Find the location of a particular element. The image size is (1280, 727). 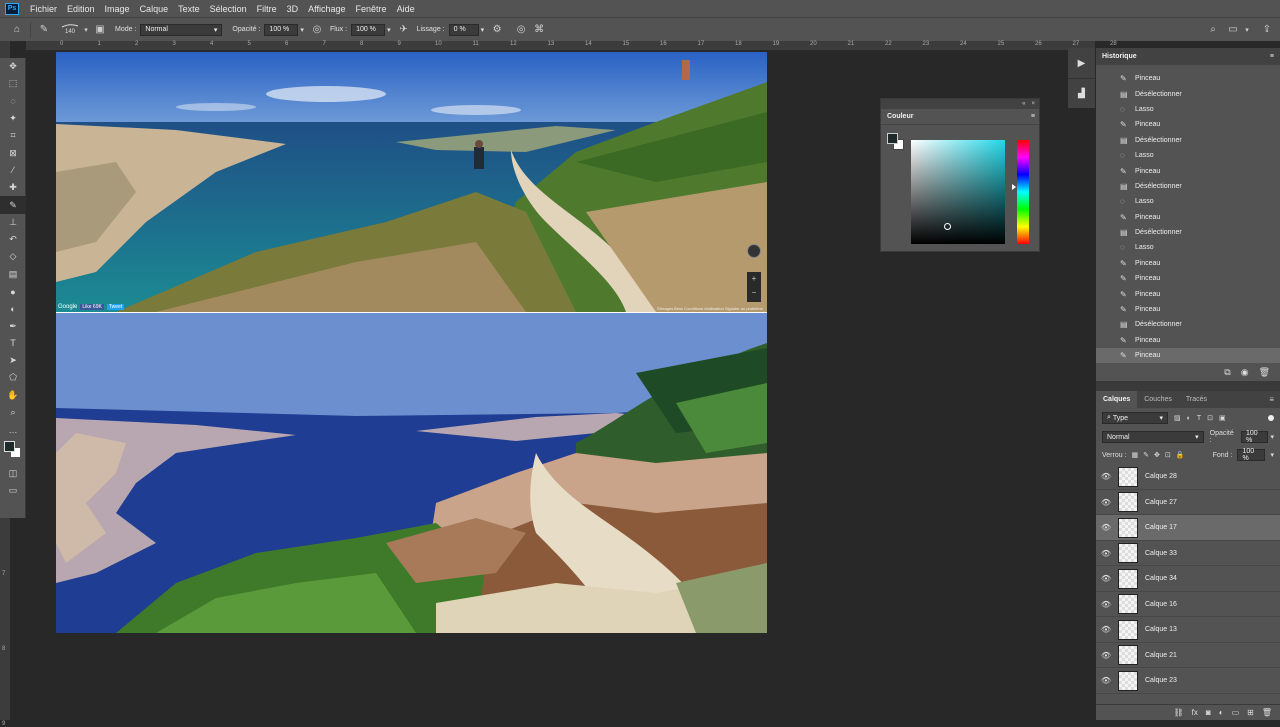

eraser-tool-icon: ◇ is located at coordinates (13, 256).